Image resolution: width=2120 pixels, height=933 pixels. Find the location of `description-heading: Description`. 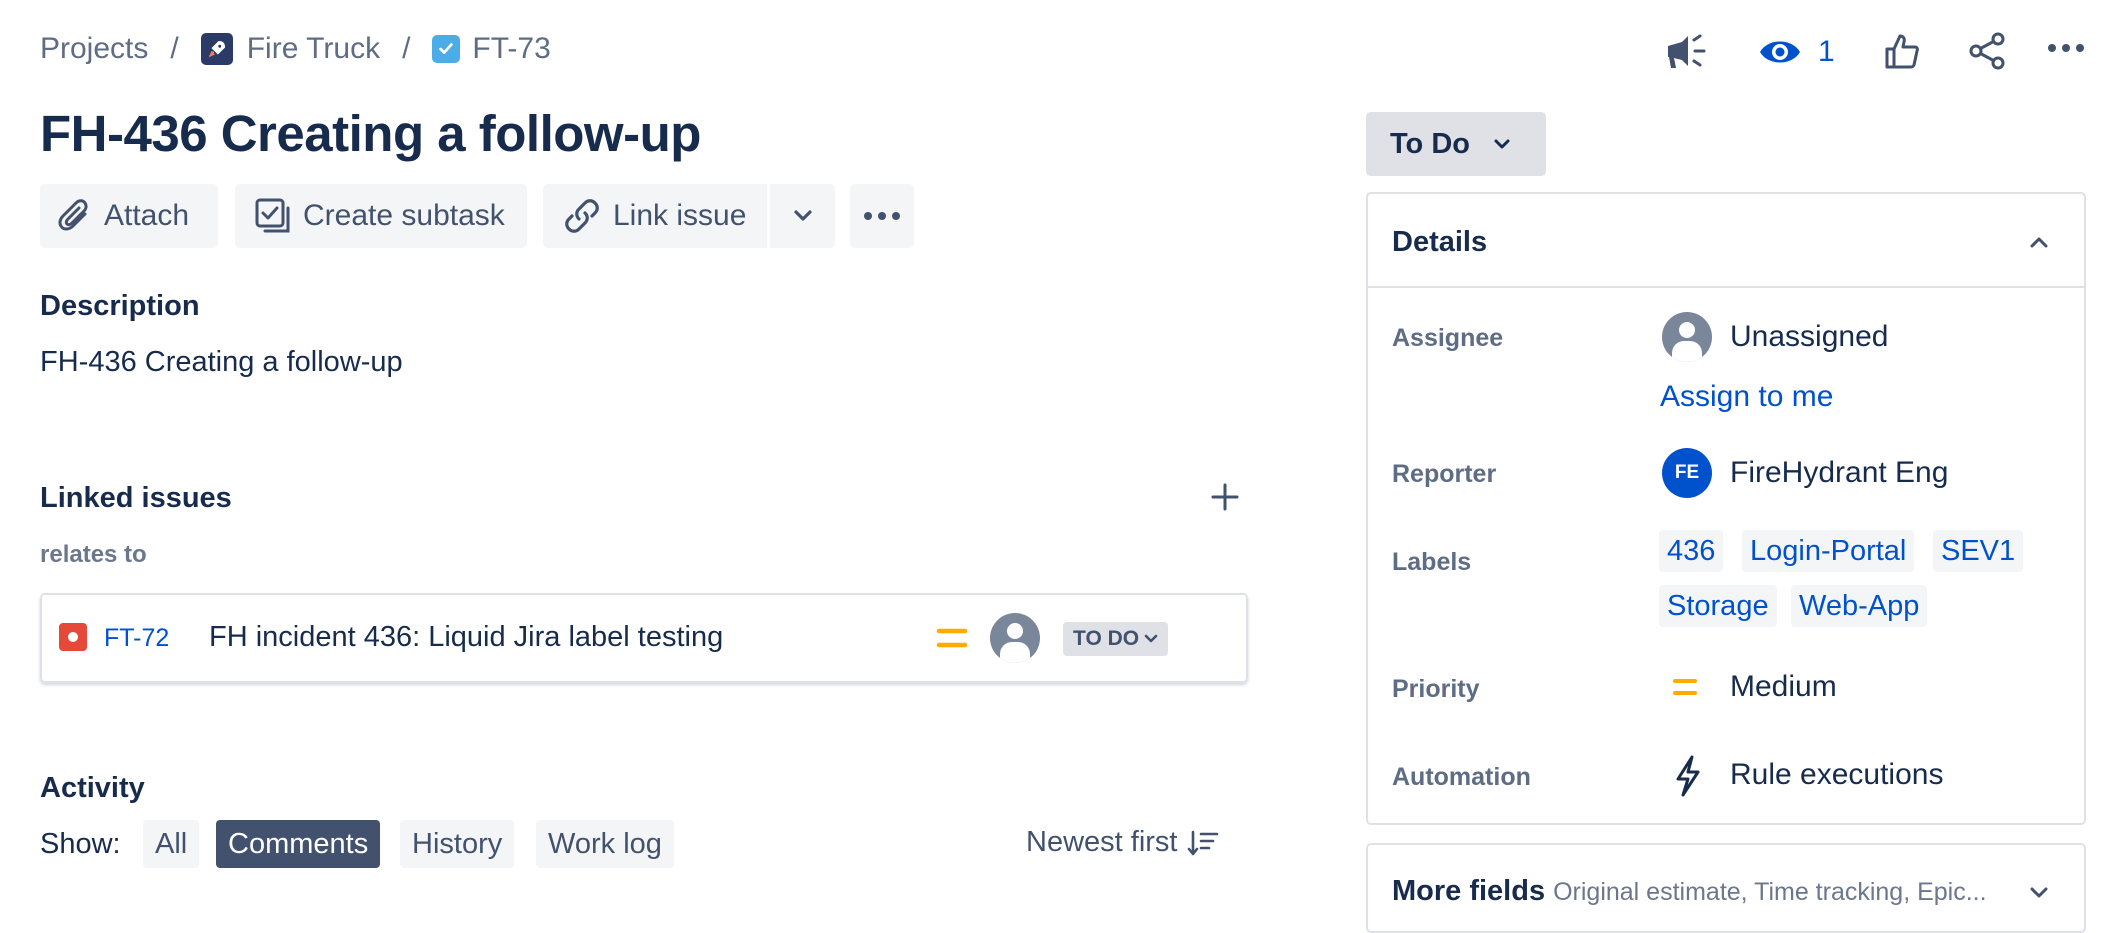

description-heading: Description is located at coordinates (120, 306).